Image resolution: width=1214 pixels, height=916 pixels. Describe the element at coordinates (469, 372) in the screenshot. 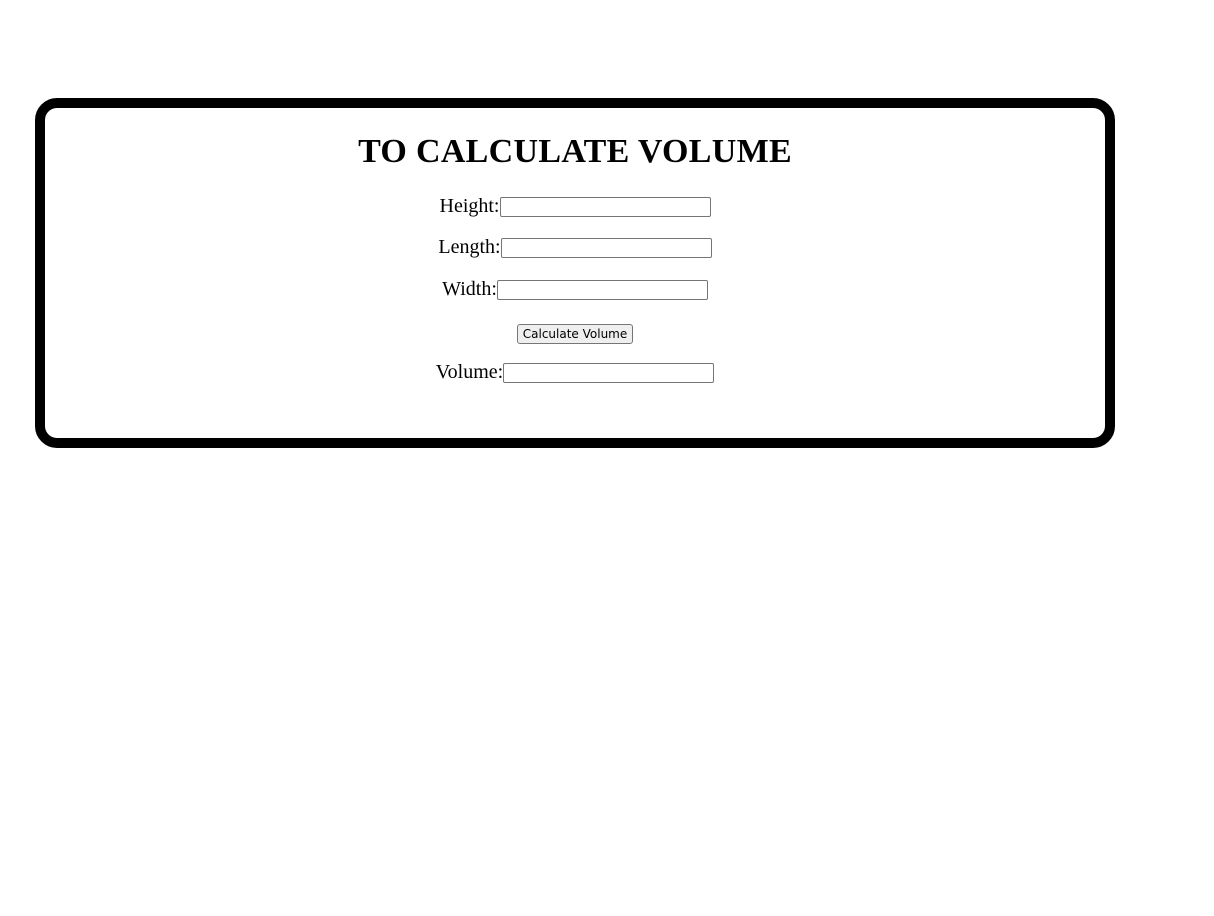

I see `volume-label: Volume:` at that location.